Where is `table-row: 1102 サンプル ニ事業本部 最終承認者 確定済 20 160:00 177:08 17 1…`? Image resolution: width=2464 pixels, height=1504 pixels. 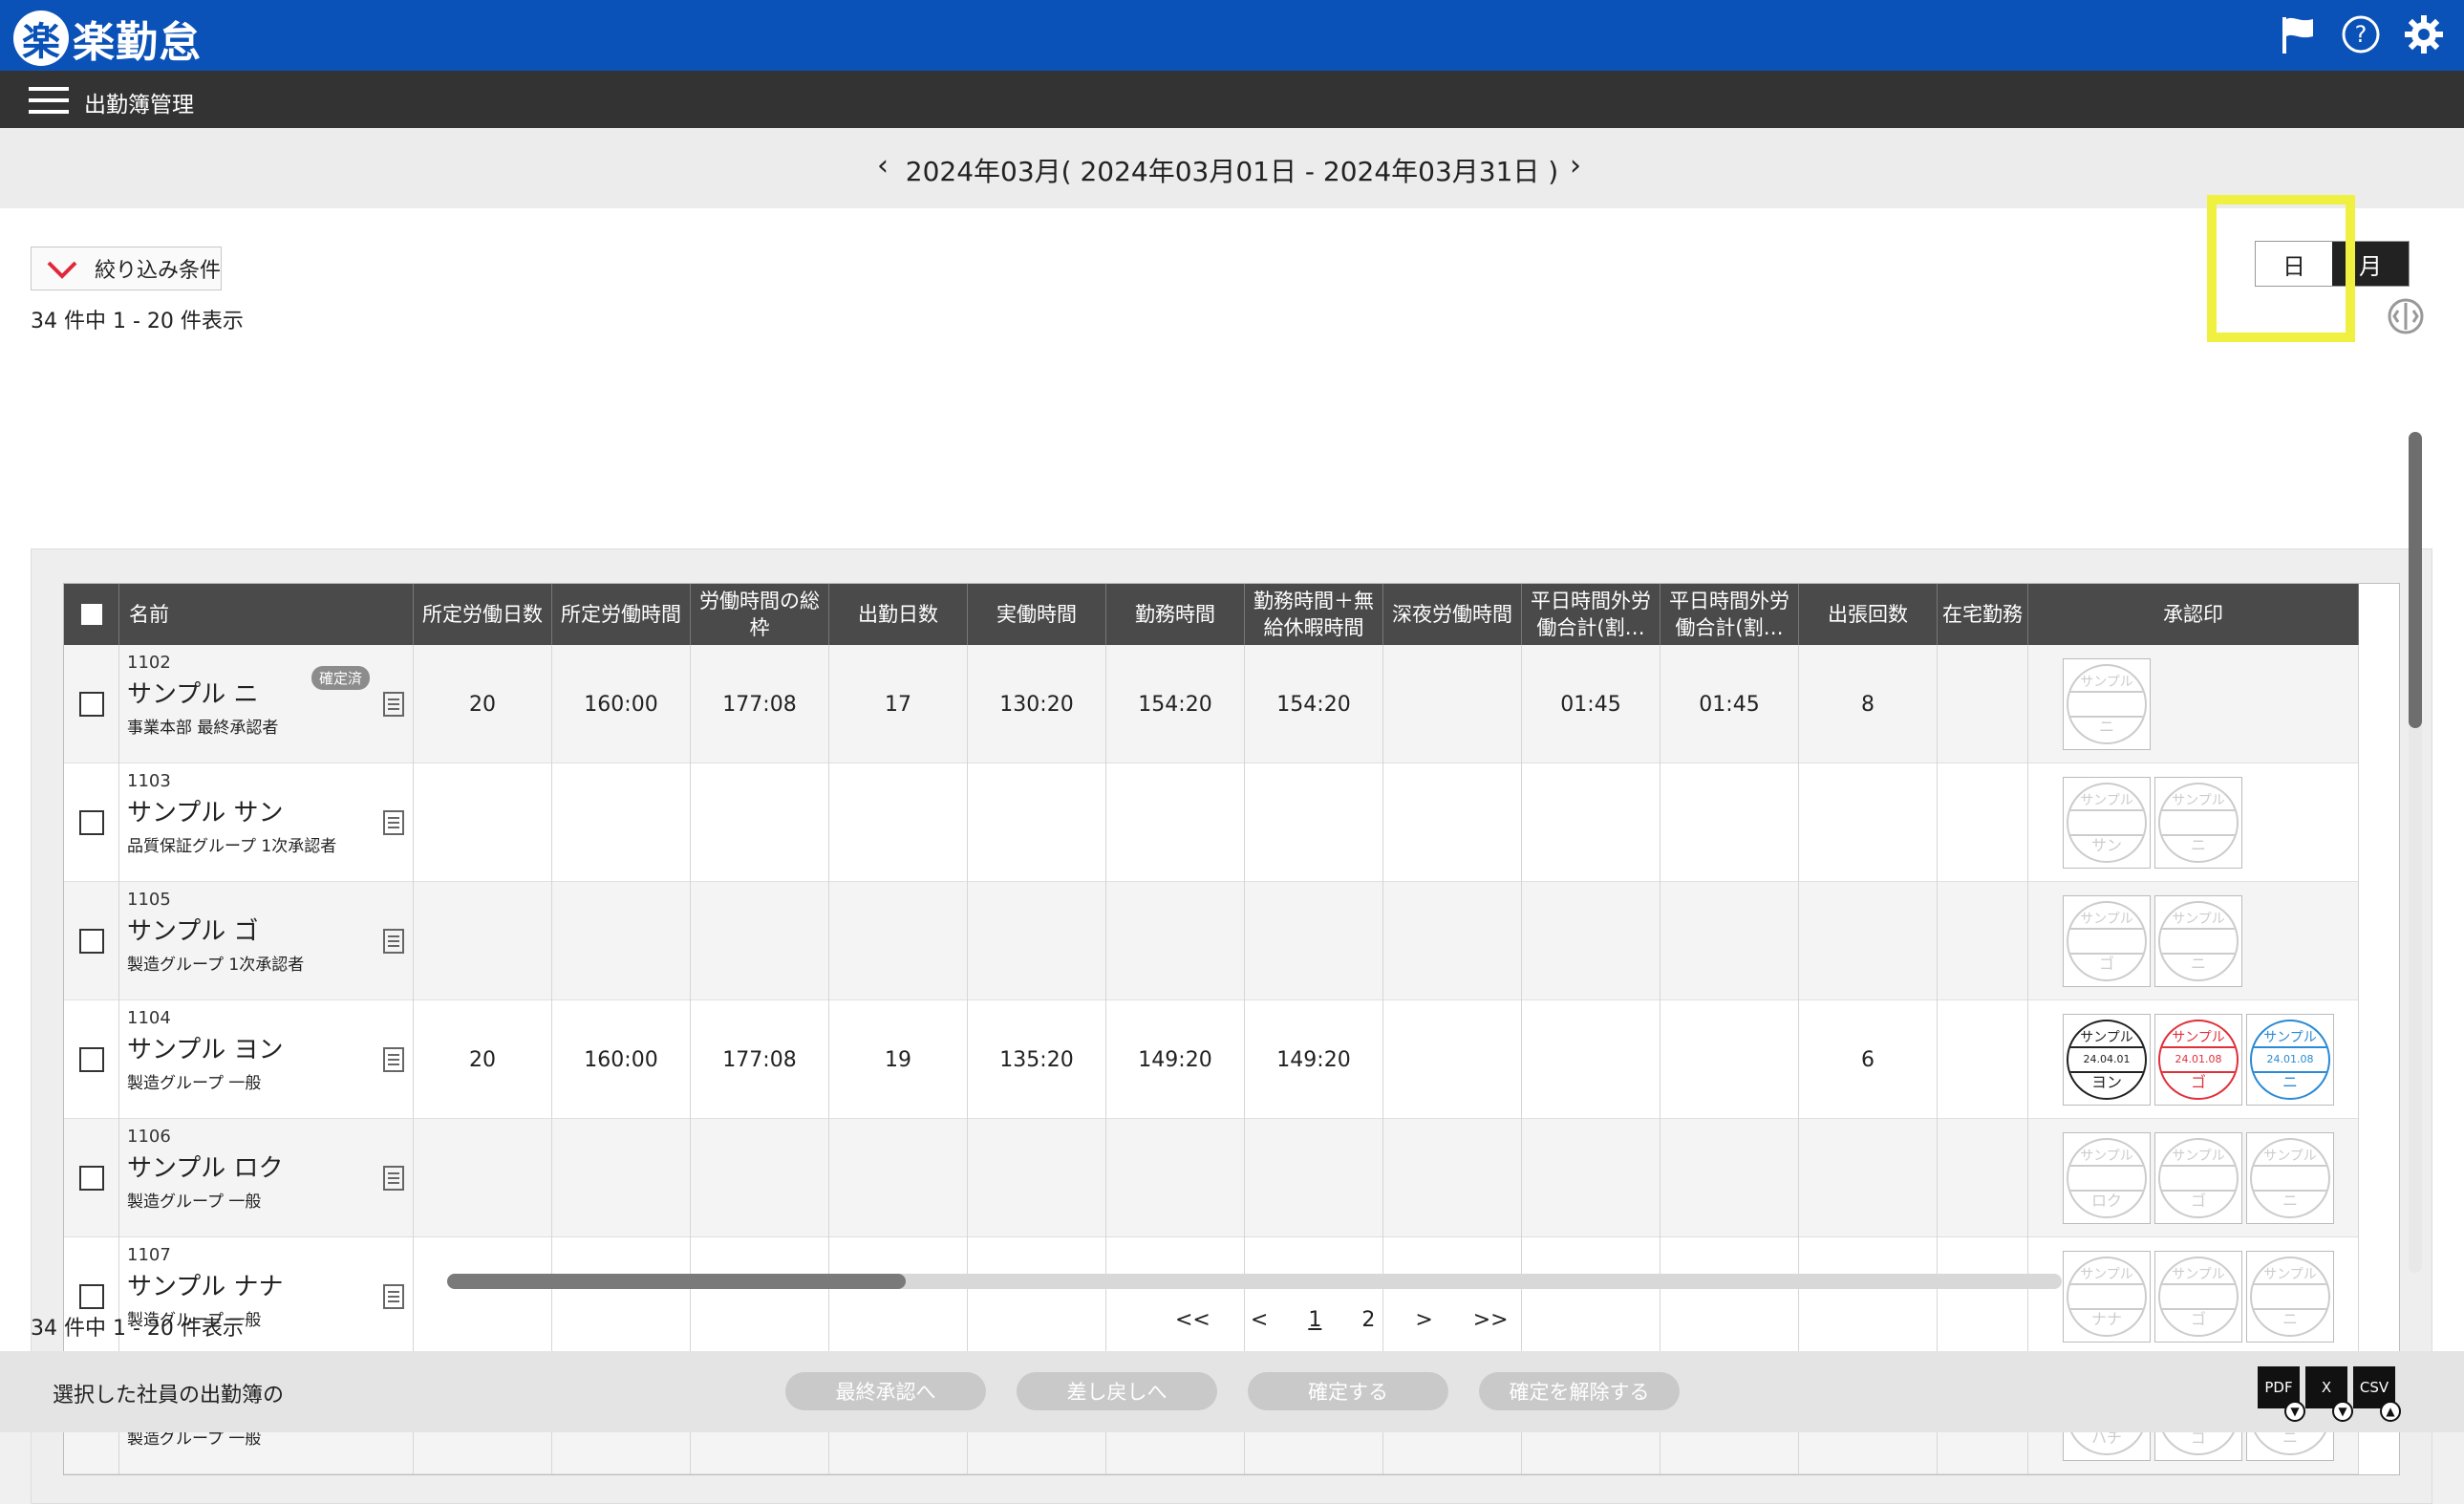
table-row: 1102 サンプル ニ事業本部 最終承認者 確定済 20 160:00 177:08 17 1… is located at coordinates (1211, 704).